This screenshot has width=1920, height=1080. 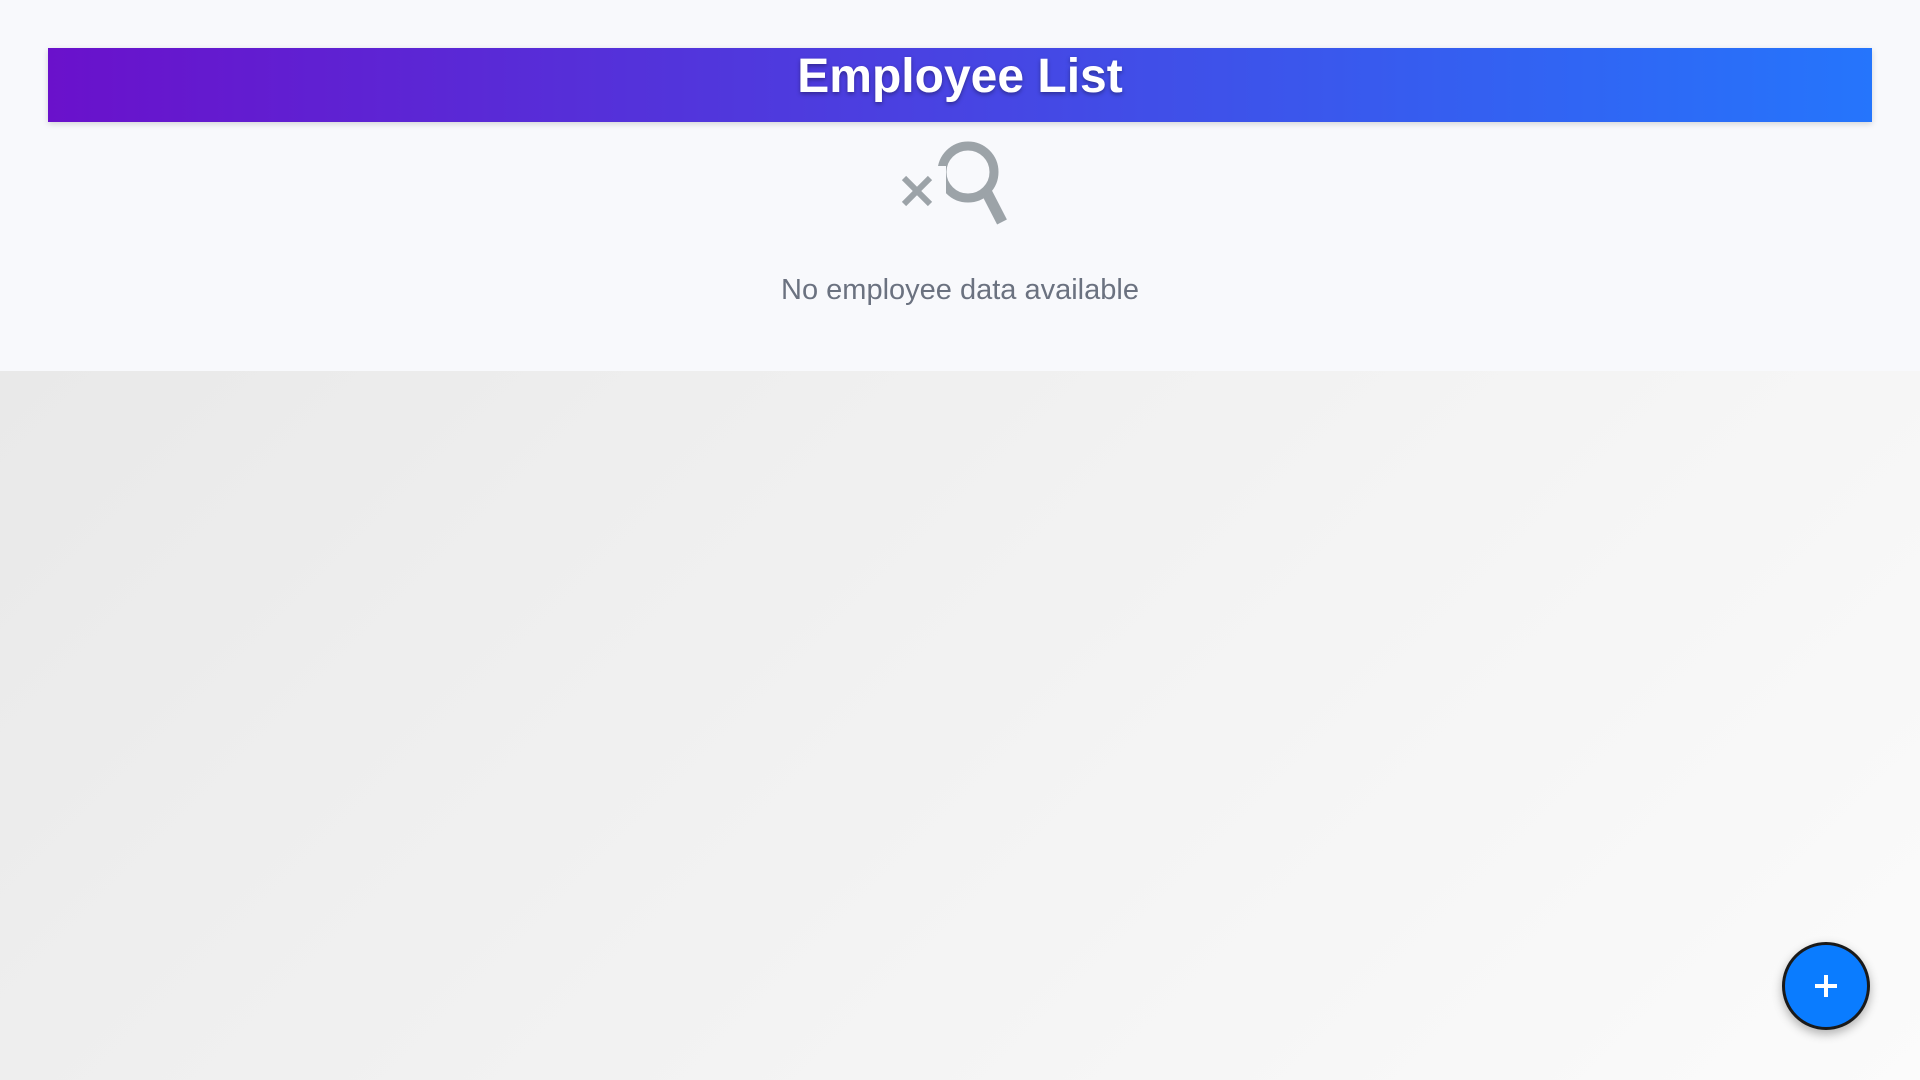 I want to click on header-bar: Employee List, so click(x=960, y=85).